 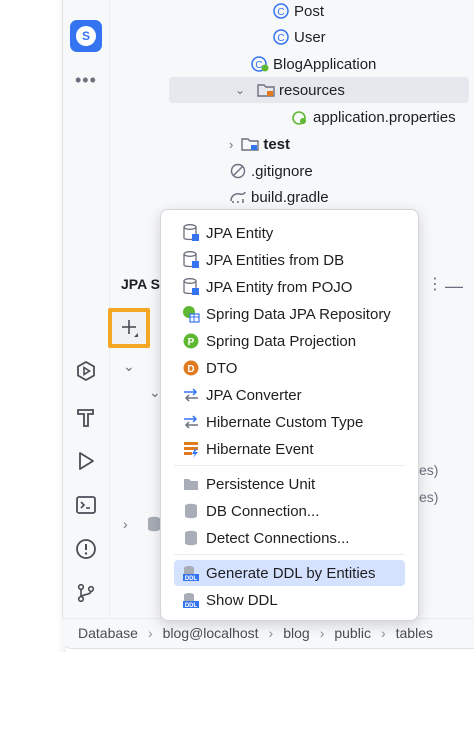 I want to click on tree-item-blog-application: C BlogApplication, so click(x=313, y=64).